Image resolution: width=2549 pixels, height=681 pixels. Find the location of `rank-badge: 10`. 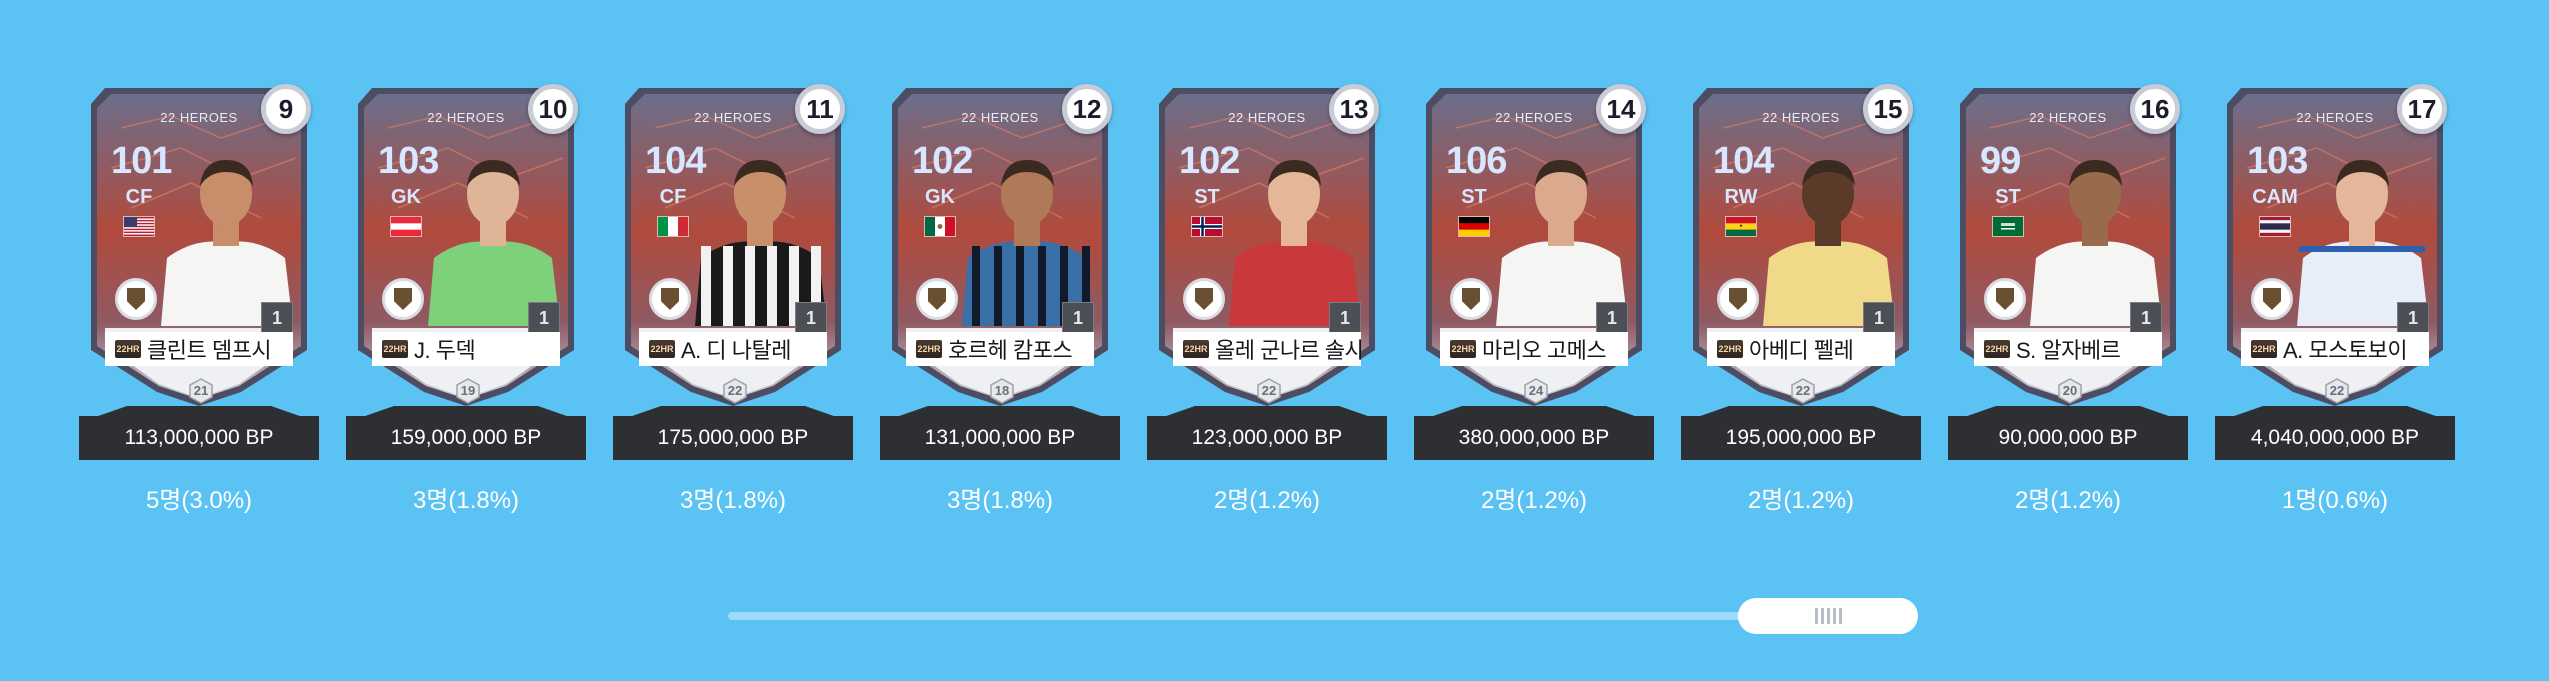

rank-badge: 10 is located at coordinates (553, 109).